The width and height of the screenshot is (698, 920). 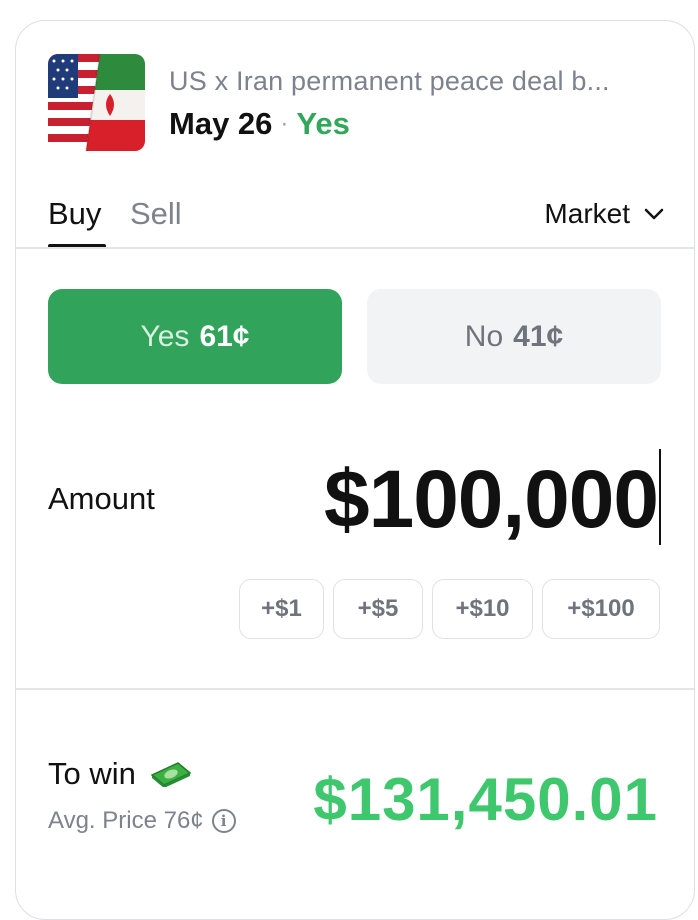 What do you see at coordinates (355, 689) in the screenshot?
I see `summary-divider` at bounding box center [355, 689].